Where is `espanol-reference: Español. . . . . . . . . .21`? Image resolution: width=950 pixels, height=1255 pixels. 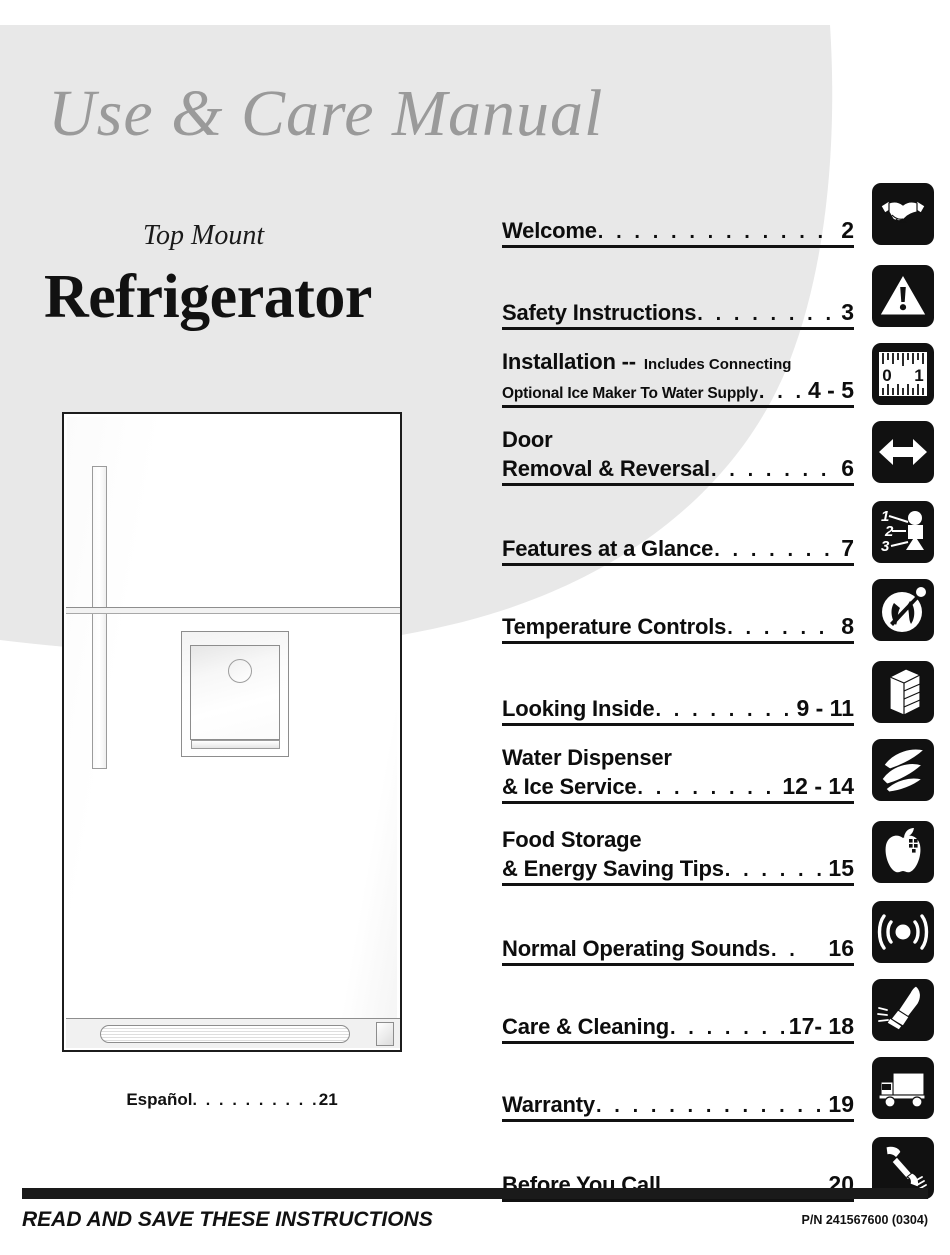 espanol-reference: Español. . . . . . . . . .21 is located at coordinates (232, 1100).